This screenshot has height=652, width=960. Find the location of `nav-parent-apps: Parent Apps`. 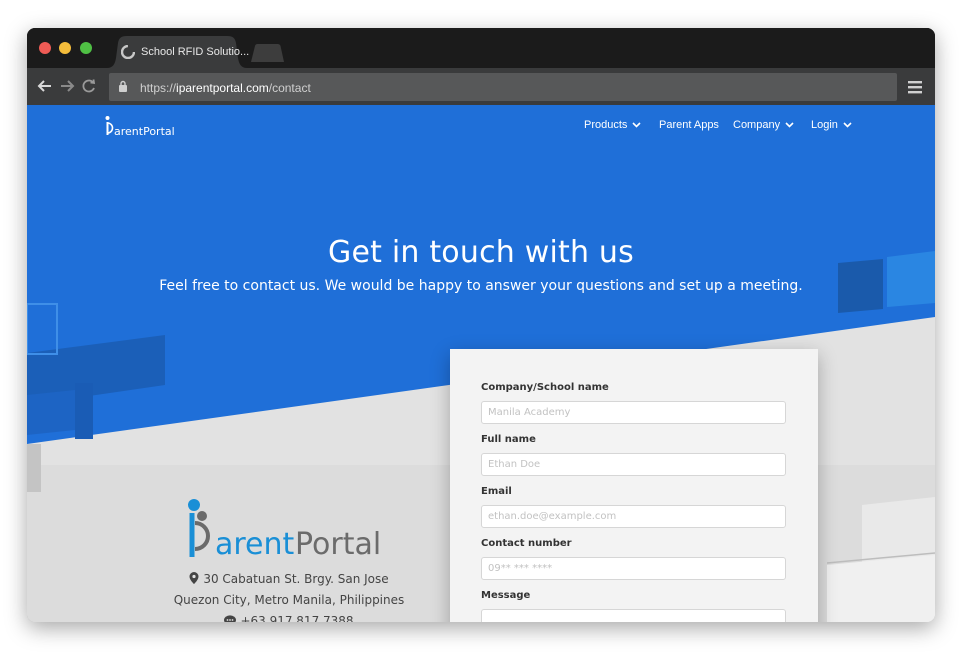

nav-parent-apps: Parent Apps is located at coordinates (689, 125).